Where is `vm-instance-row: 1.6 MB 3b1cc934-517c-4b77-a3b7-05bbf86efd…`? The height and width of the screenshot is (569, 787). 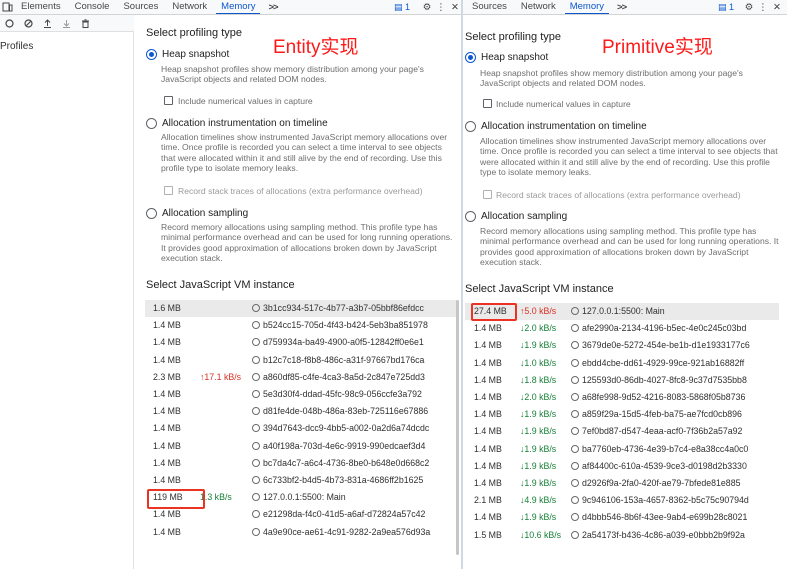 vm-instance-row: 1.6 MB 3b1cc934-517c-4b77-a3b7-05bbf86efd… is located at coordinates (301, 308).